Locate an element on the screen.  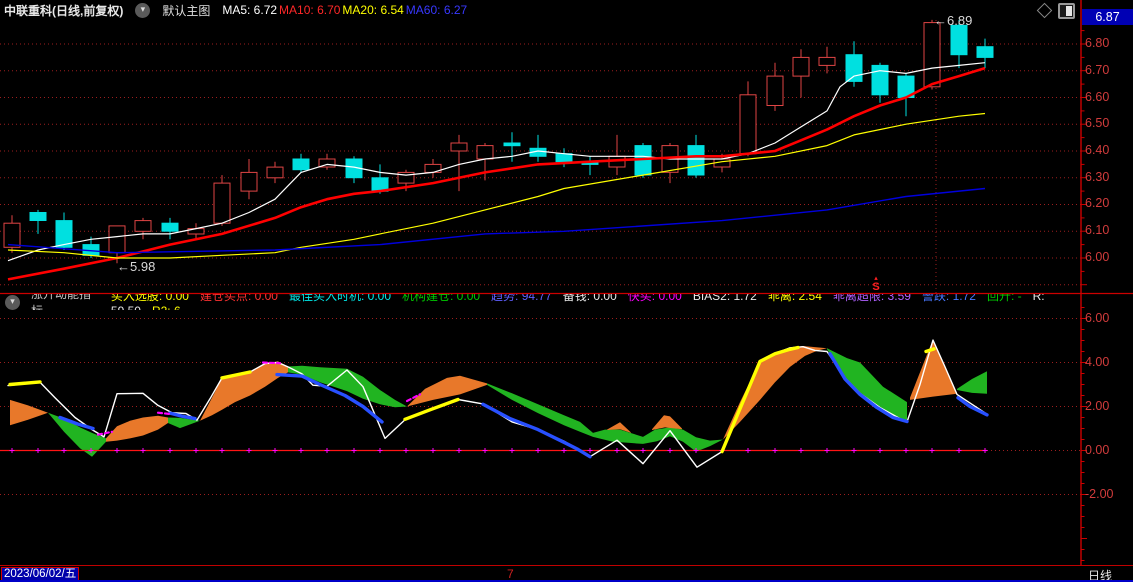
indicator-field-11: 回升: - is located at coordinates (1004, 298).